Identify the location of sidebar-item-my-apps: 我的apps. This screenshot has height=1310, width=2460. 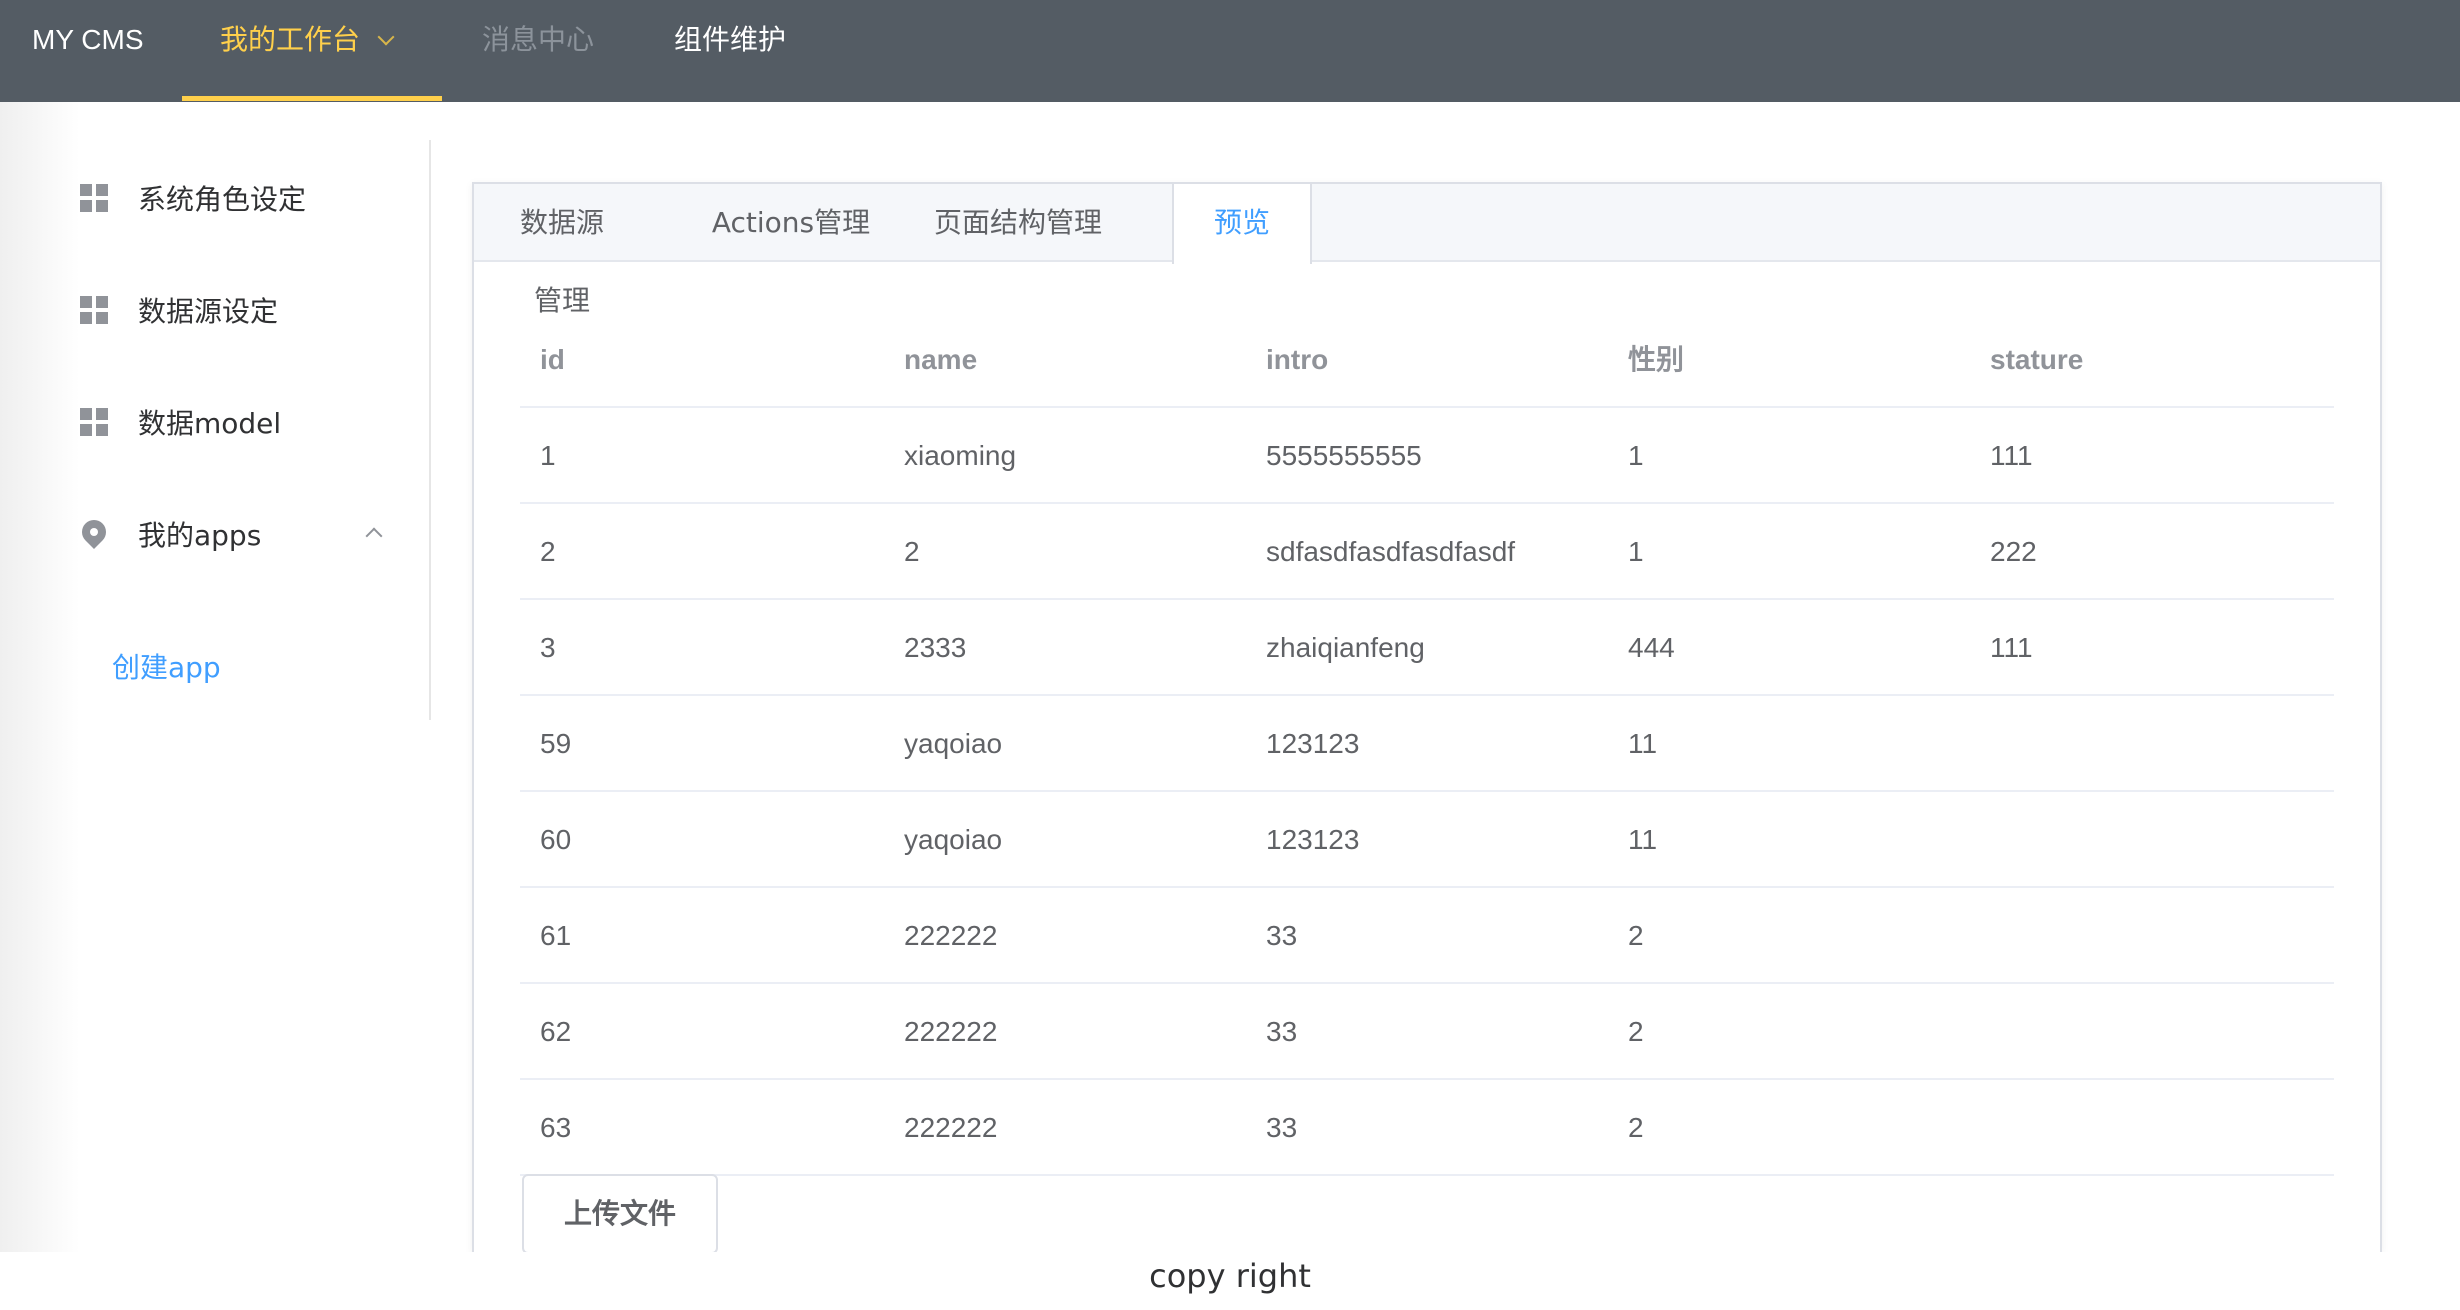
(238, 534).